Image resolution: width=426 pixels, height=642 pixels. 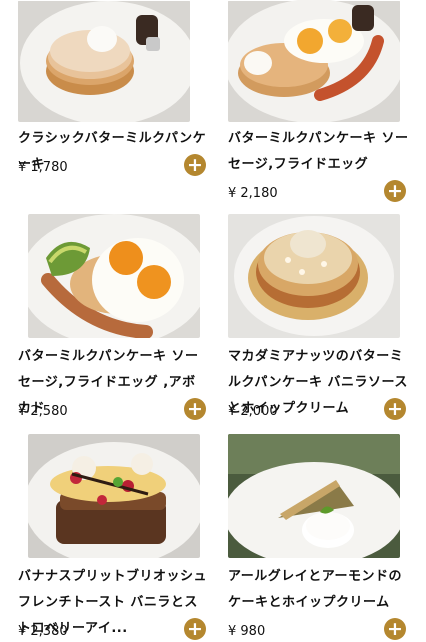 What do you see at coordinates (43, 631) in the screenshot?
I see `item-price: ¥ 2,380` at bounding box center [43, 631].